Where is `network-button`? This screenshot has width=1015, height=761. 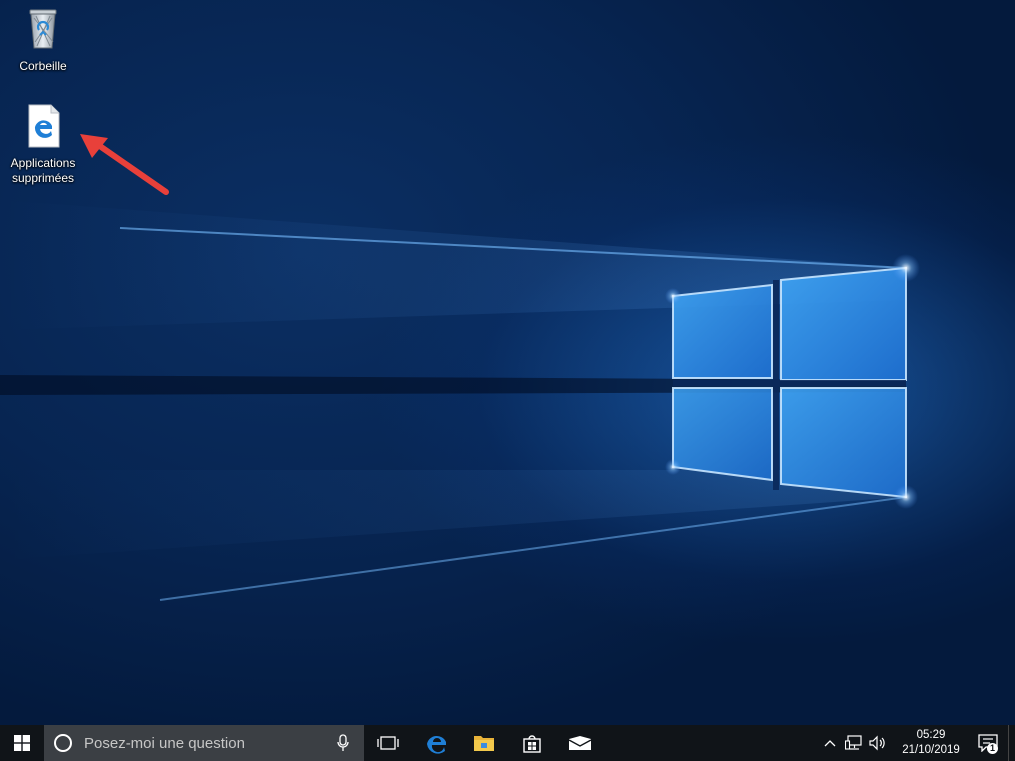
network-button is located at coordinates (854, 743).